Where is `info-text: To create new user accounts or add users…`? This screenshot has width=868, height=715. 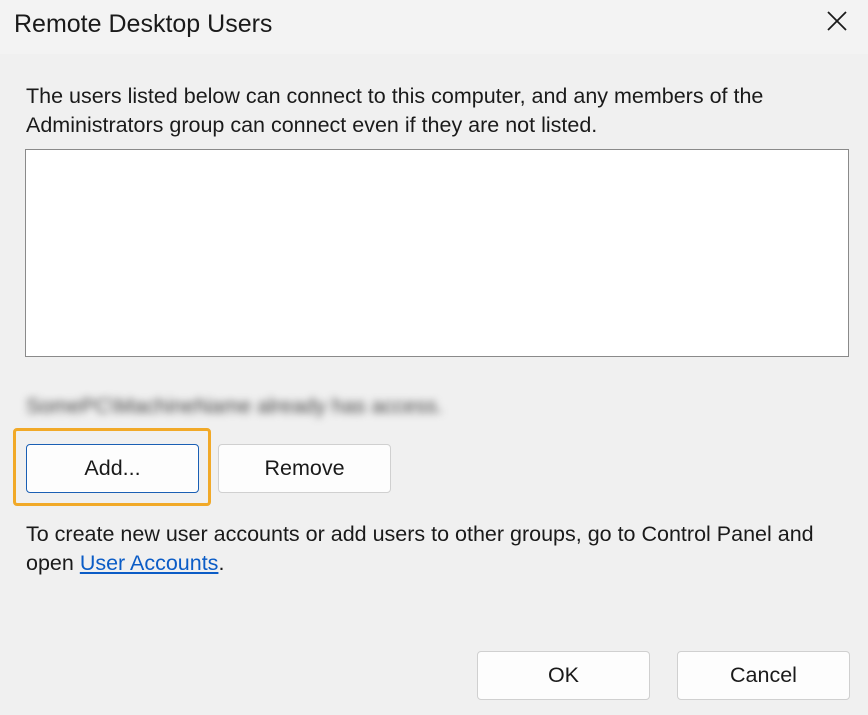
info-text: To create new user accounts or add users… is located at coordinates (436, 549).